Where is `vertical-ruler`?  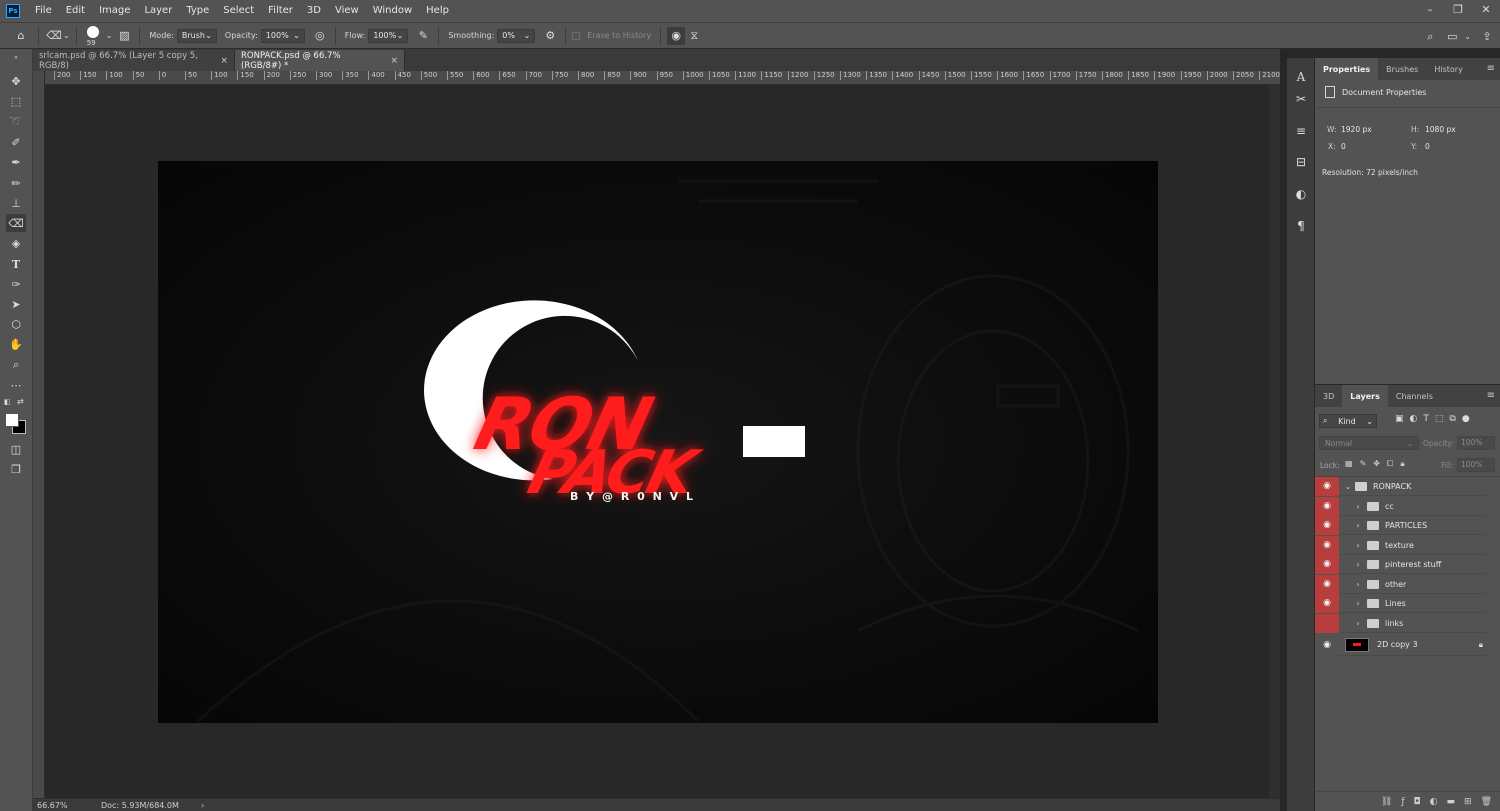
vertical-ruler is located at coordinates (39, 434).